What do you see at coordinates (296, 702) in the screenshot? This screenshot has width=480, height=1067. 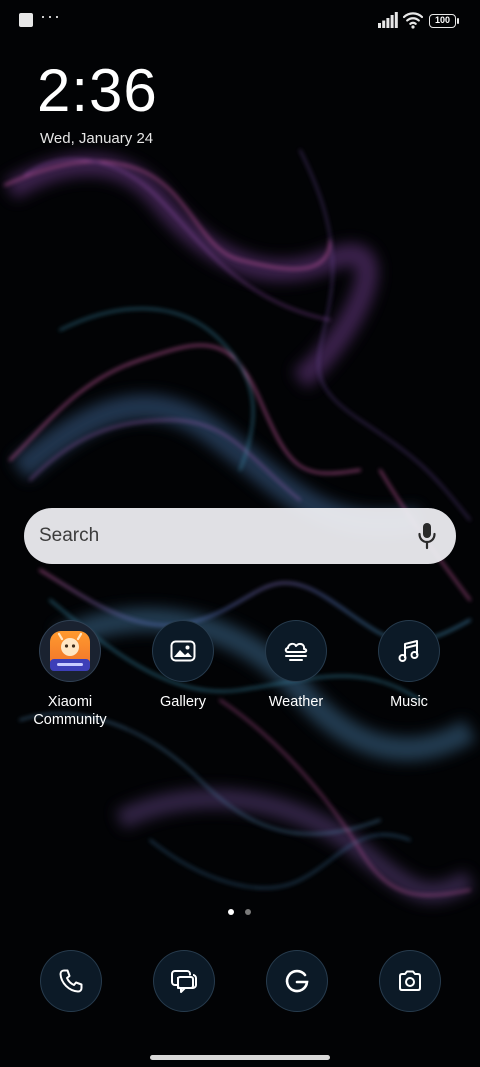 I see `app-label: Weather` at bounding box center [296, 702].